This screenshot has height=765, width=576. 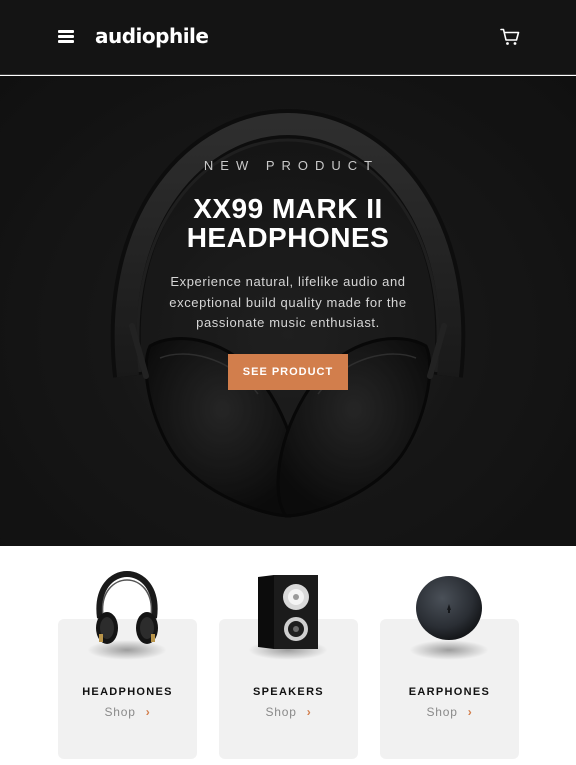 I want to click on product-shadow, so click(x=449, y=650).